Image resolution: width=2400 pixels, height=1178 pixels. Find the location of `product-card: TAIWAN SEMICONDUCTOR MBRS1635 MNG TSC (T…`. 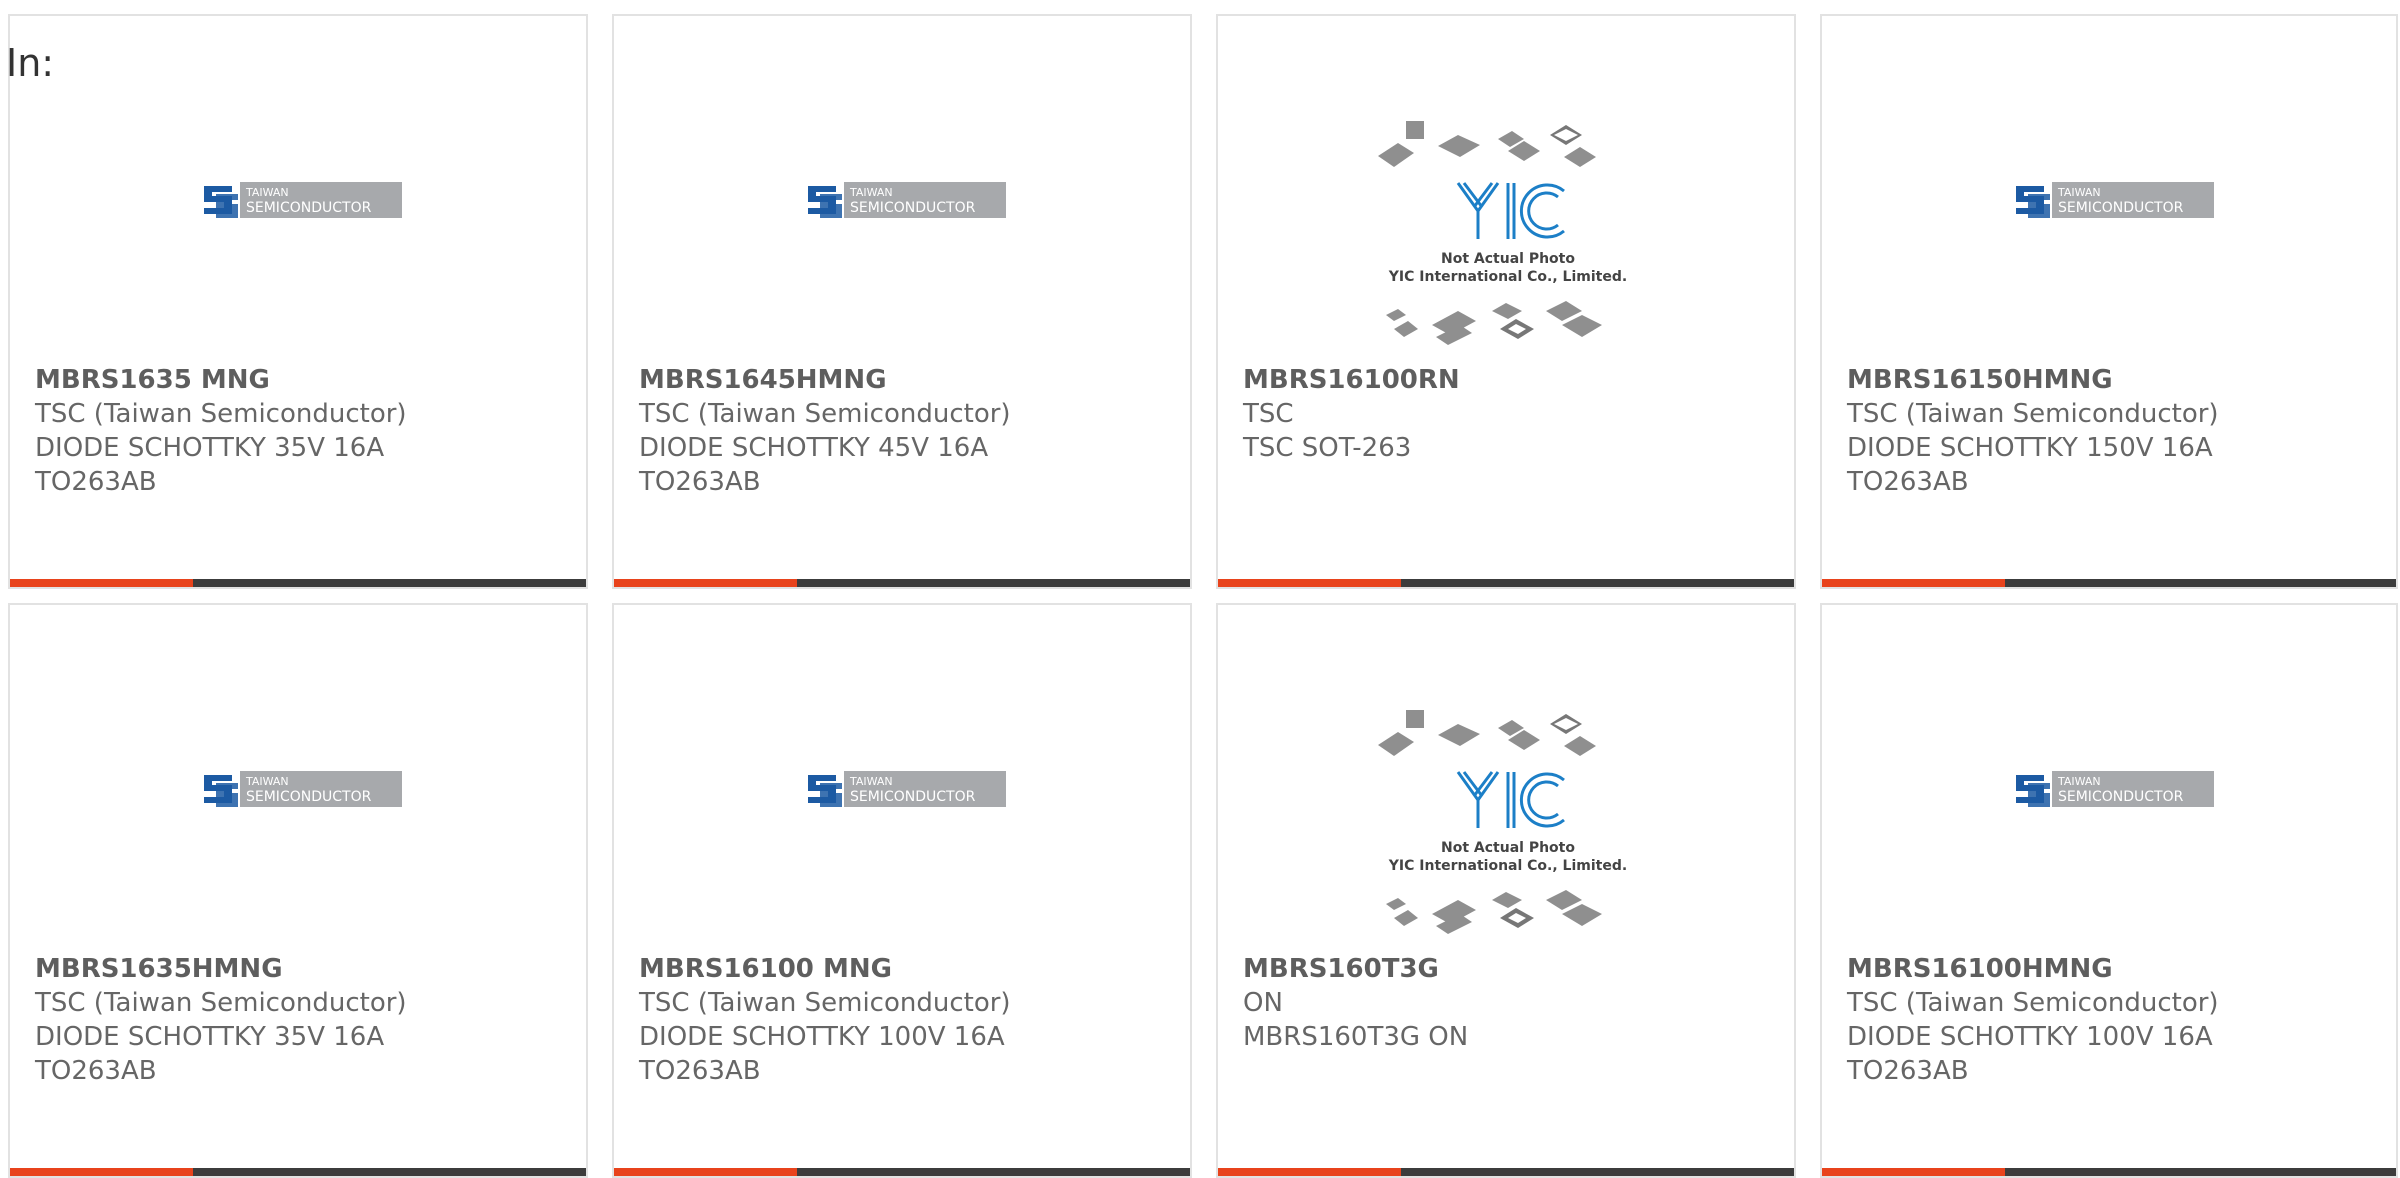

product-card: TAIWAN SEMICONDUCTOR MBRS1635 MNG TSC (T… is located at coordinates (298, 301).